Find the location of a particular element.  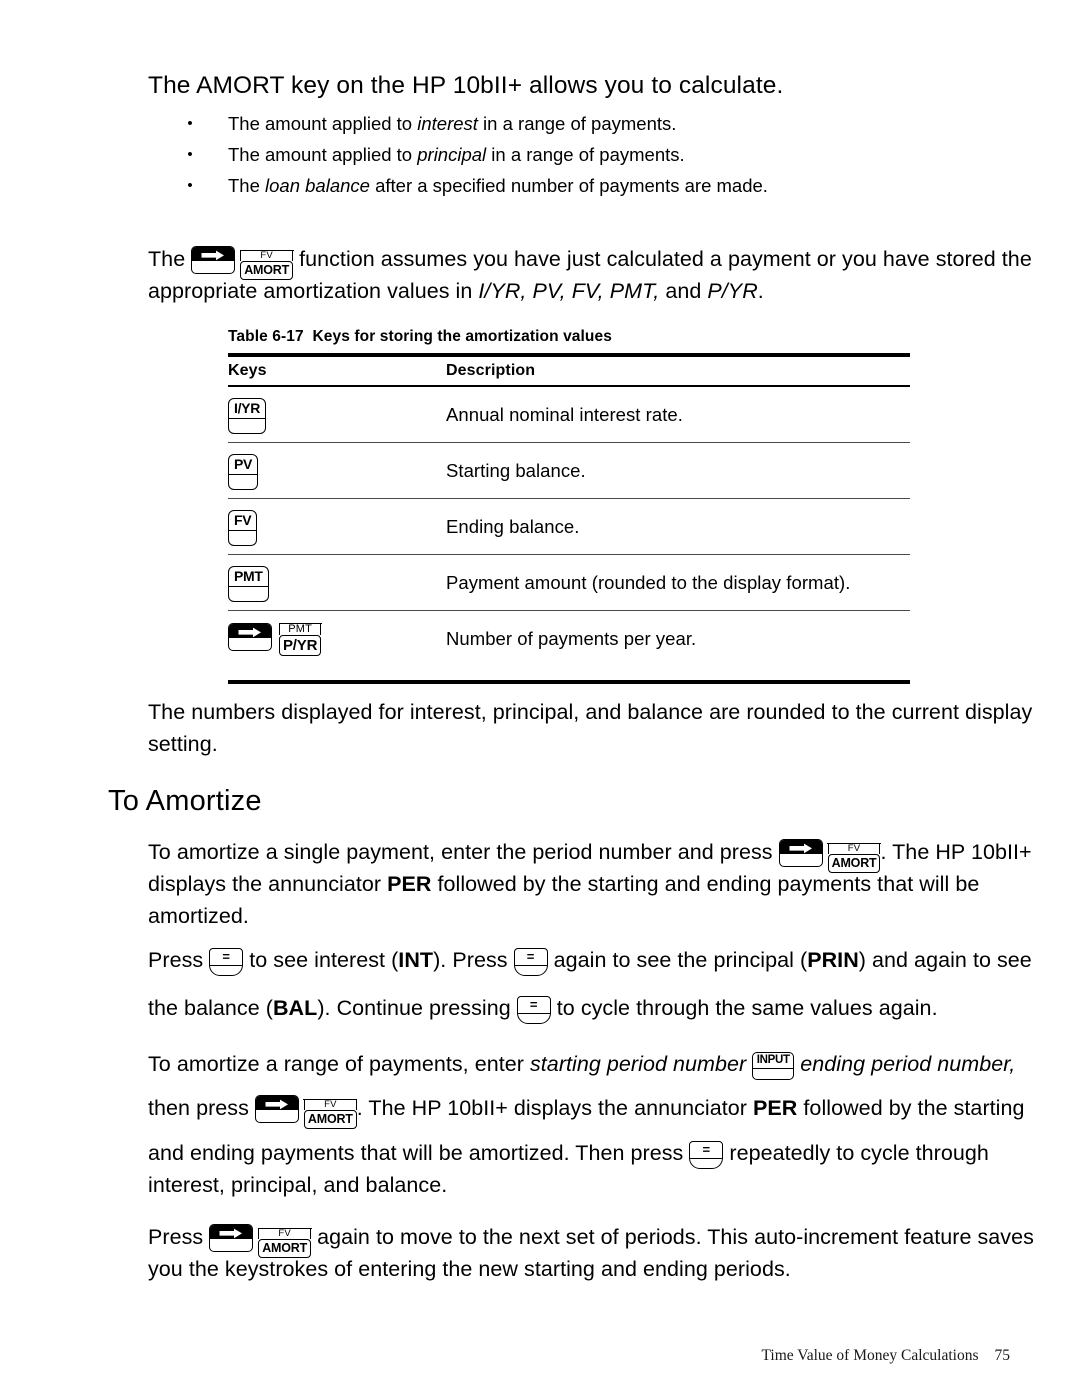

bullet-pre: The is located at coordinates (247, 185).